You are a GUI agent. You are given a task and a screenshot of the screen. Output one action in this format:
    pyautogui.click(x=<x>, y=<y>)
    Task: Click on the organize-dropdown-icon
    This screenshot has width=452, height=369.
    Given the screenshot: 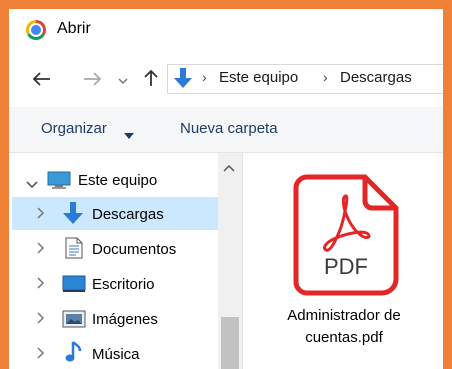 What is the action you would take?
    pyautogui.click(x=129, y=135)
    